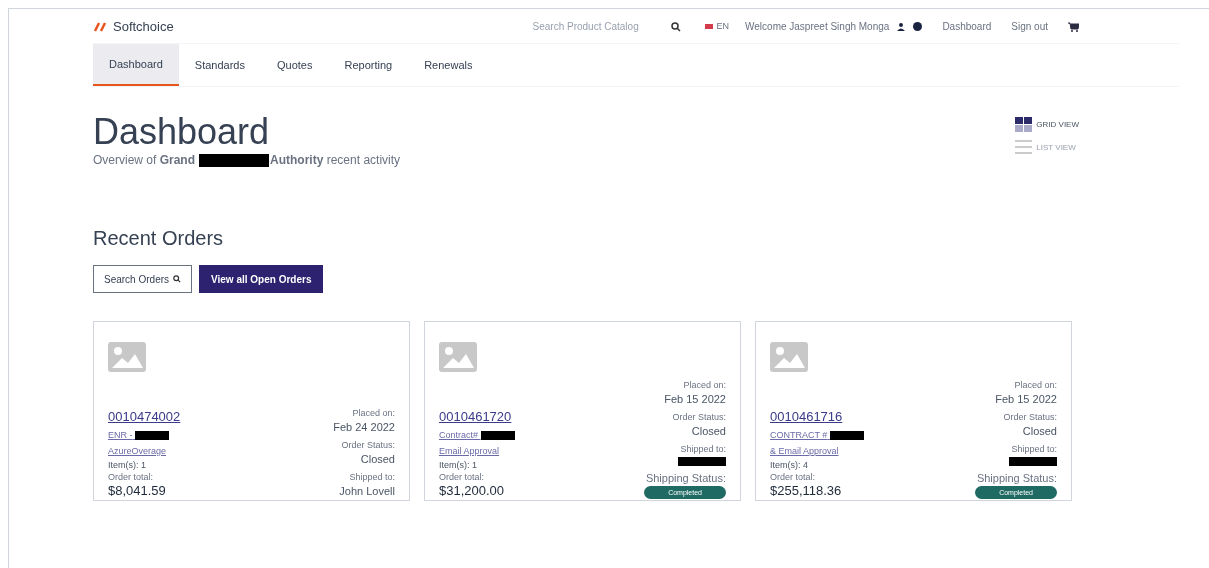 The height and width of the screenshot is (568, 1209). What do you see at coordinates (335, 160) in the screenshot?
I see `subtitle-text: Authority recent activity` at bounding box center [335, 160].